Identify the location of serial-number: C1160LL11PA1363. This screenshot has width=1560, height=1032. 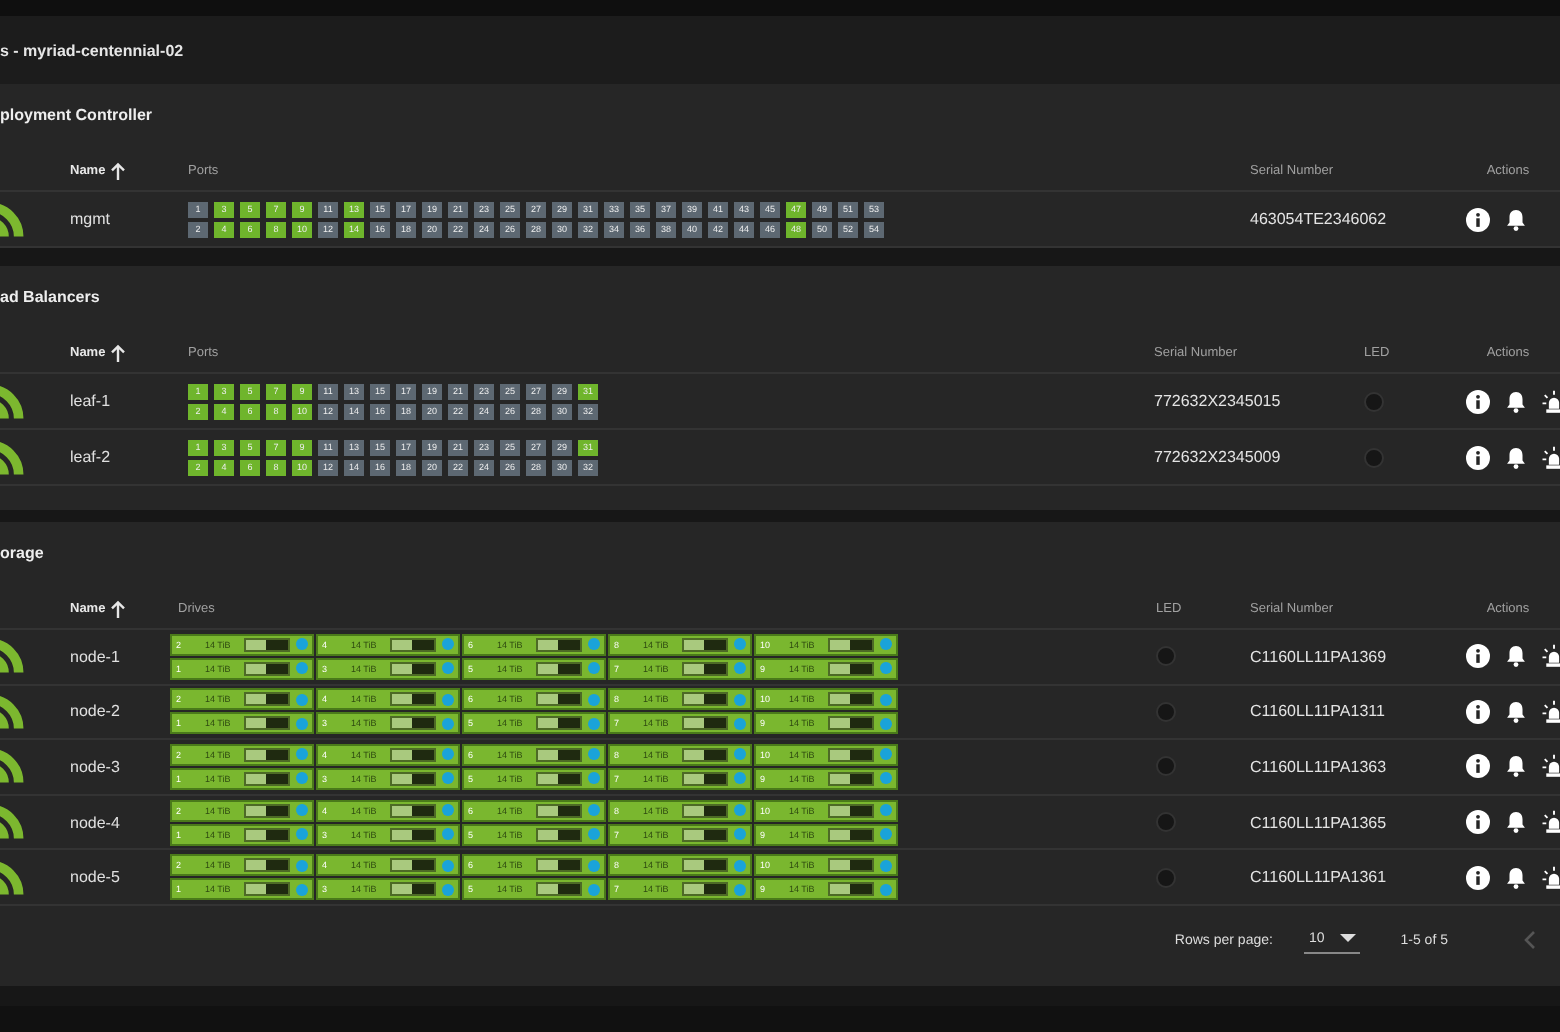
(1318, 766).